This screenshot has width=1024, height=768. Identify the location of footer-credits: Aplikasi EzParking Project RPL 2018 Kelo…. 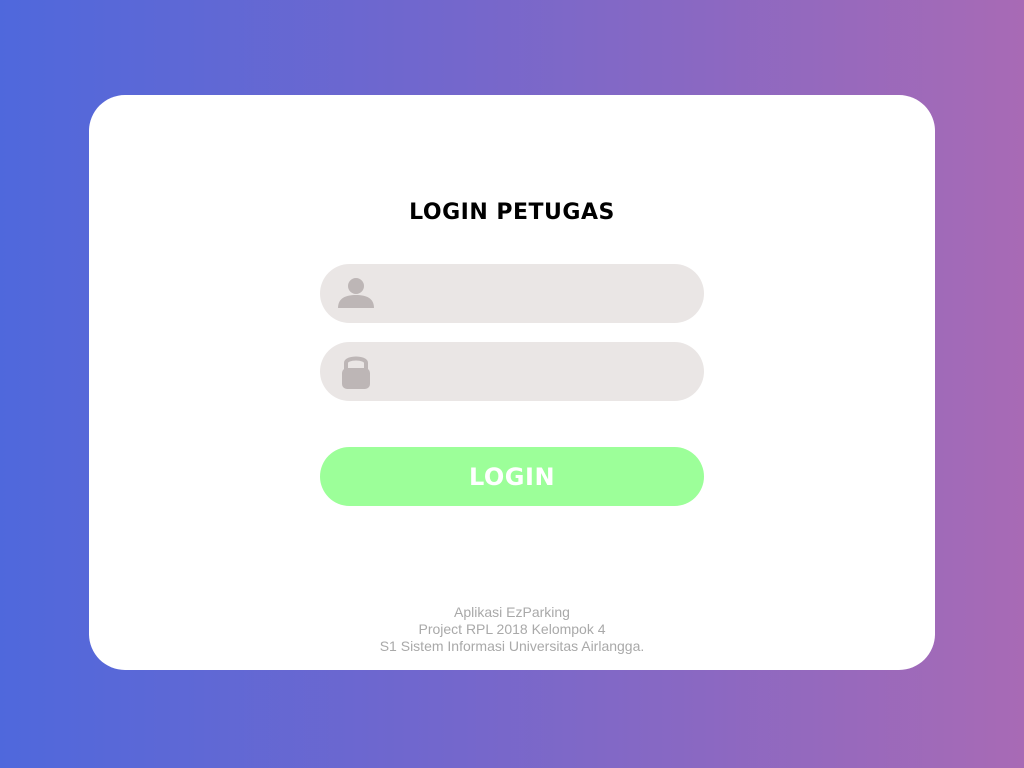
(512, 629).